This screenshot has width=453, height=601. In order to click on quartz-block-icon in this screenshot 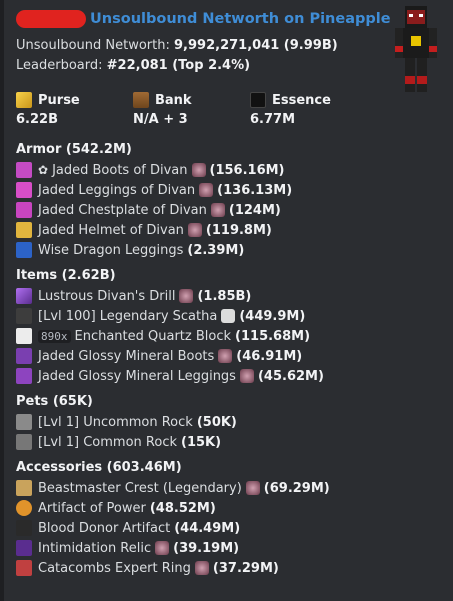, I will do `click(24, 336)`.